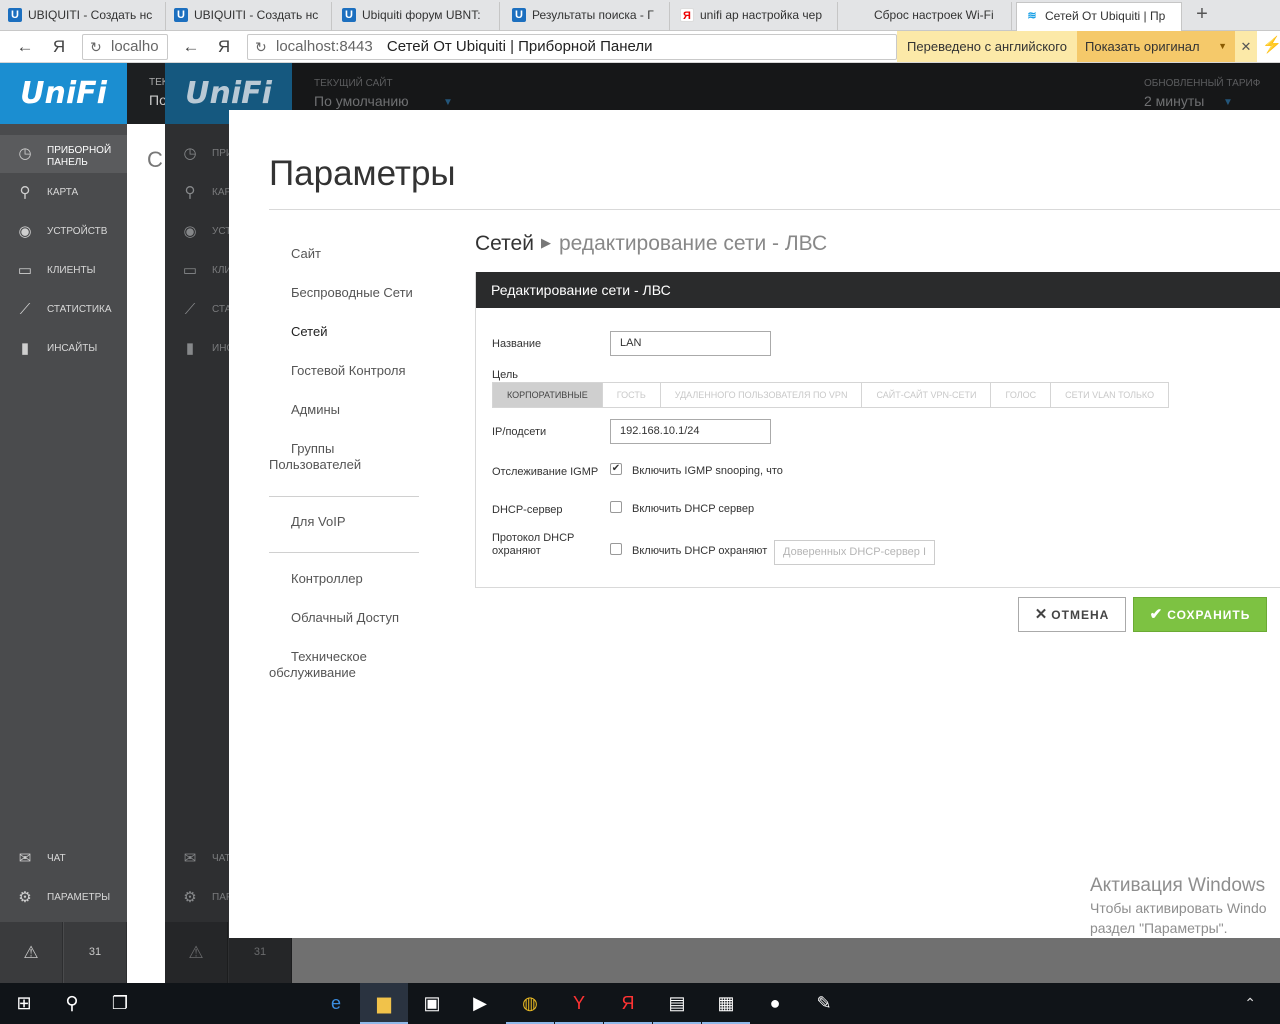 This screenshot has width=1280, height=1024. Describe the element at coordinates (616, 469) in the screenshot. I see `igmp-checkbox: ✔` at that location.